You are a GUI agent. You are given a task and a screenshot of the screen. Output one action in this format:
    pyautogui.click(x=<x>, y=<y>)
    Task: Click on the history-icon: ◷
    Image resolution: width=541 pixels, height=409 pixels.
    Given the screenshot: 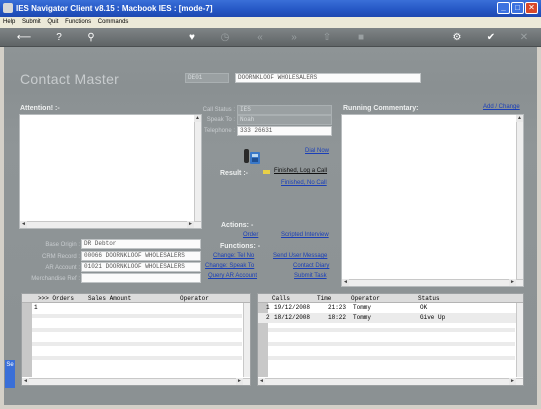 What is the action you would take?
    pyautogui.click(x=225, y=37)
    